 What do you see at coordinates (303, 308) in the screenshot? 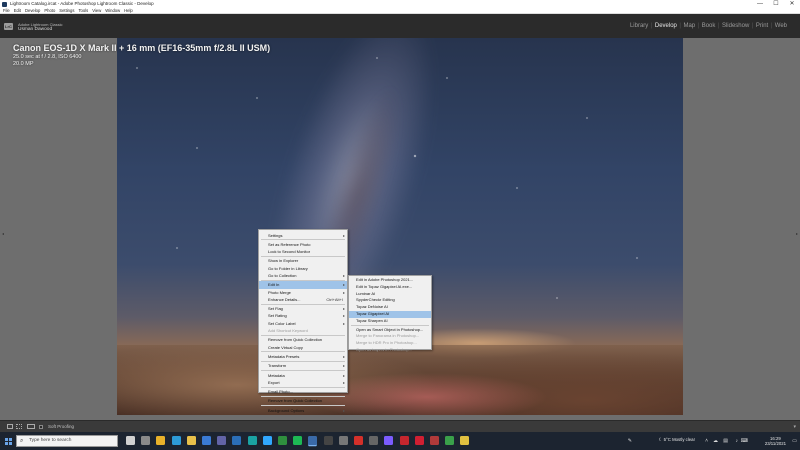
I see `context-item-set-flag: Set Flag ▸` at bounding box center [303, 308].